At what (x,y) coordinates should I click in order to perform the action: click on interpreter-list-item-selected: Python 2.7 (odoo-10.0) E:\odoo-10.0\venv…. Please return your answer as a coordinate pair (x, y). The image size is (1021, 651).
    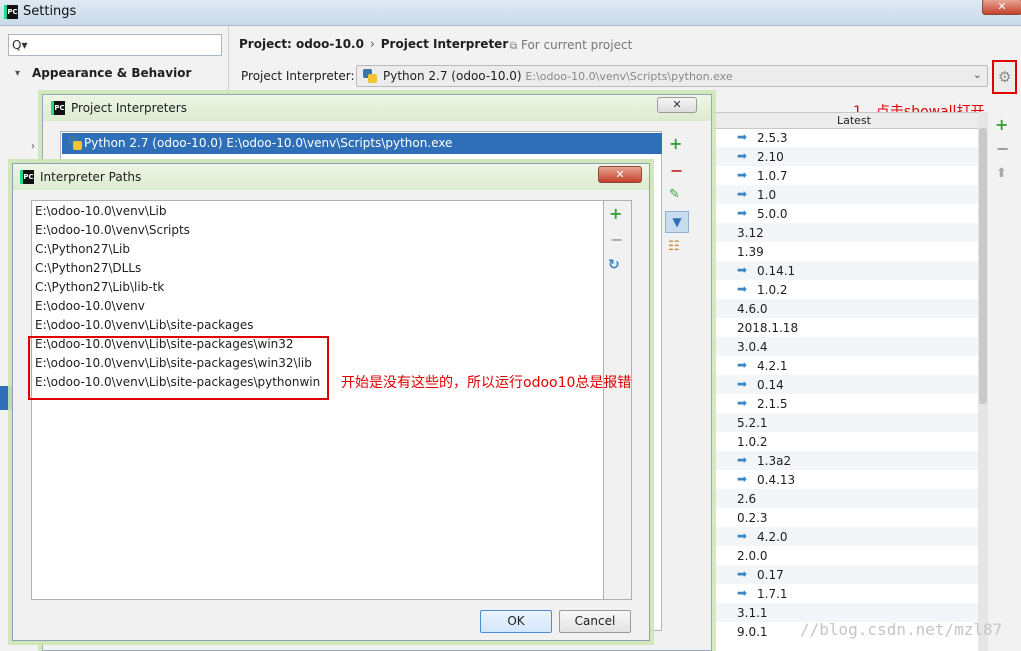
    Looking at the image, I should click on (362, 143).